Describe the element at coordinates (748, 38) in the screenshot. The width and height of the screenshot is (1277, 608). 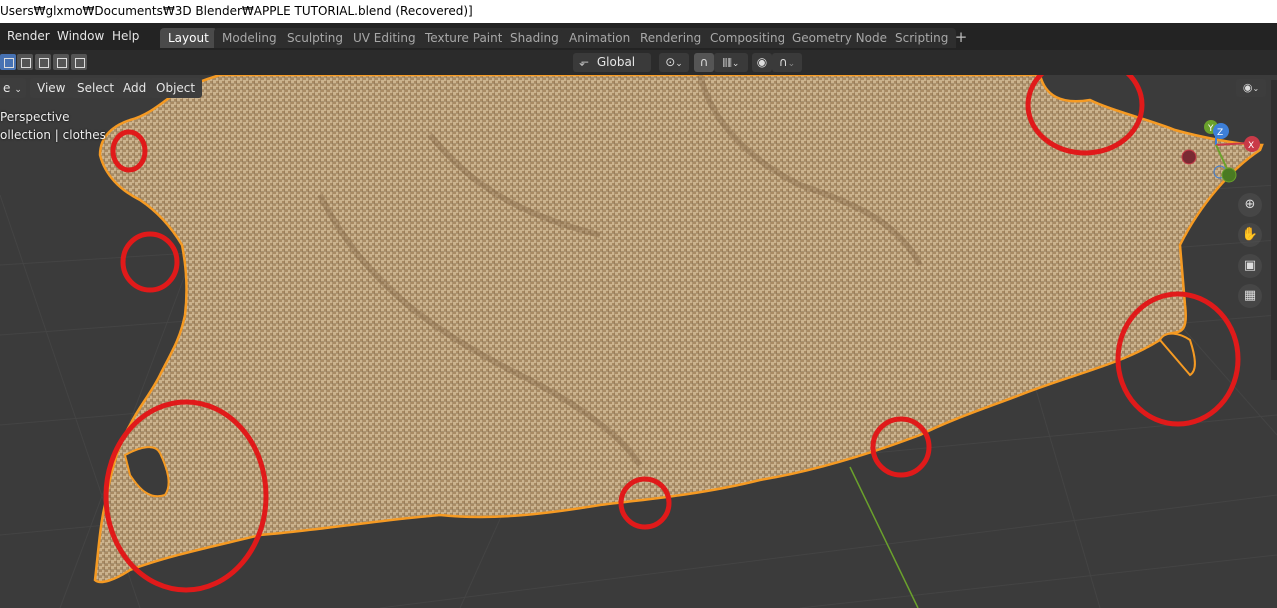
I see `tab-compositing: Compositing` at that location.